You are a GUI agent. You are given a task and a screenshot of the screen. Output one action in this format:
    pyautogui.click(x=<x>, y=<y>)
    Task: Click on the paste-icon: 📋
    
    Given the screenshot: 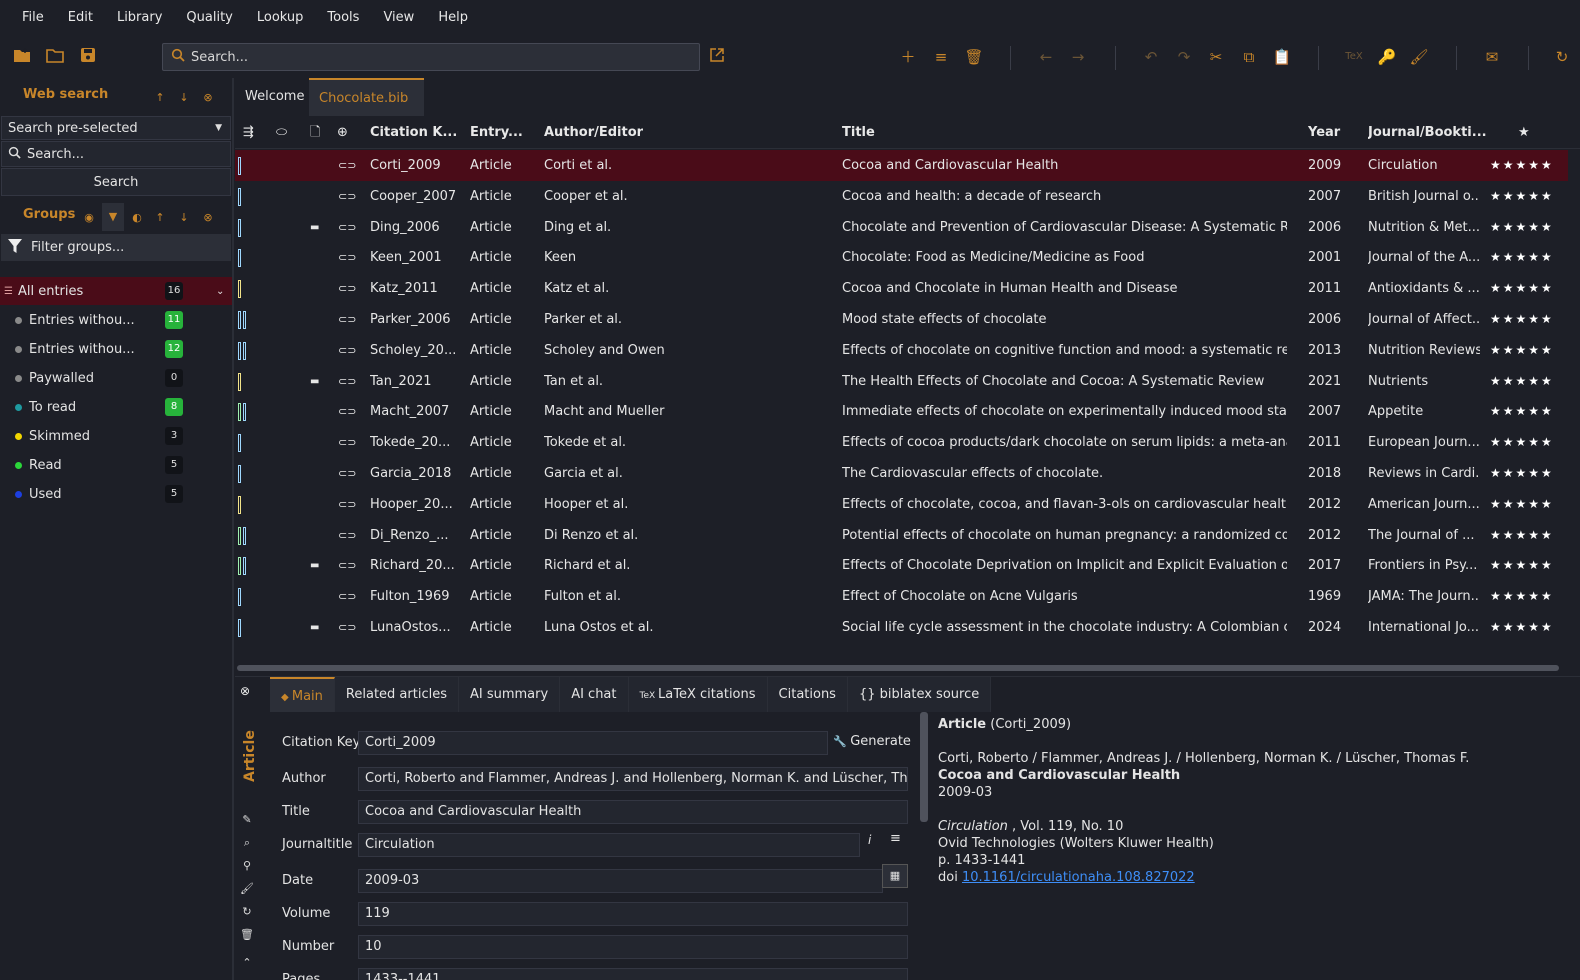 What is the action you would take?
    pyautogui.click(x=1282, y=57)
    